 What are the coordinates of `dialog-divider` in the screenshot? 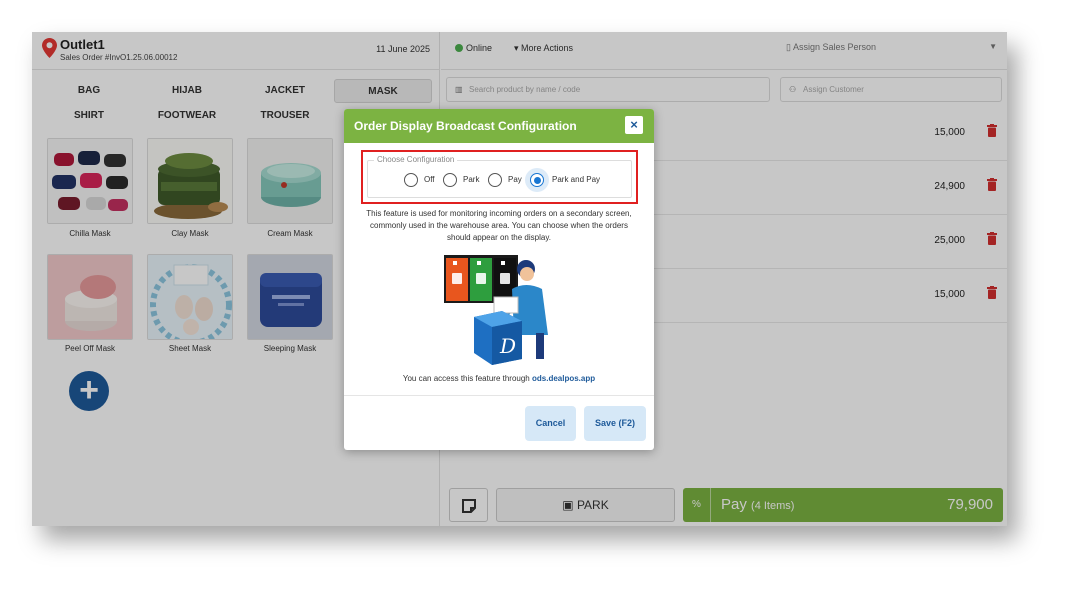 It's located at (499, 395).